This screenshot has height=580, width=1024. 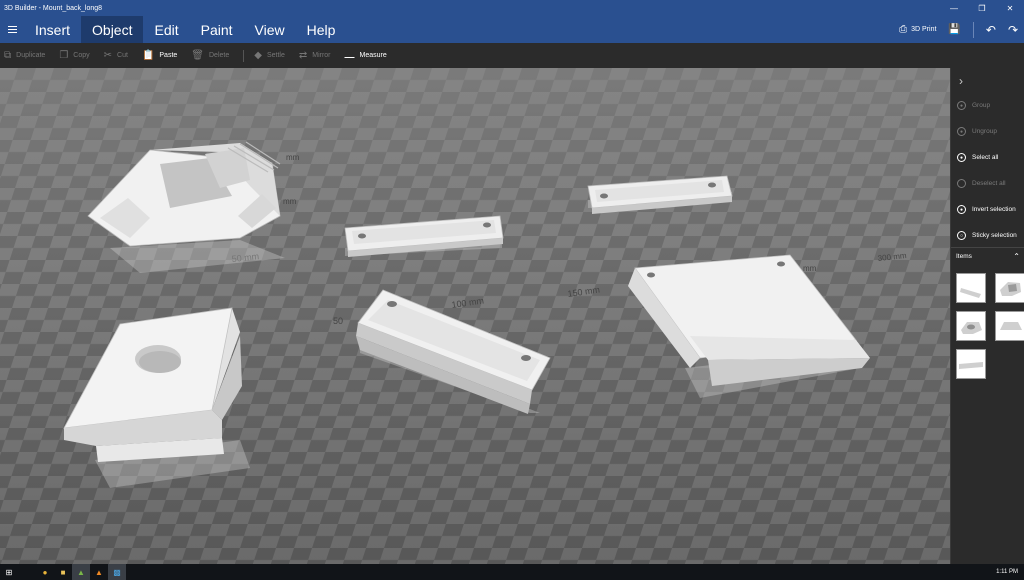 What do you see at coordinates (270, 29) in the screenshot?
I see `menu-view: View` at bounding box center [270, 29].